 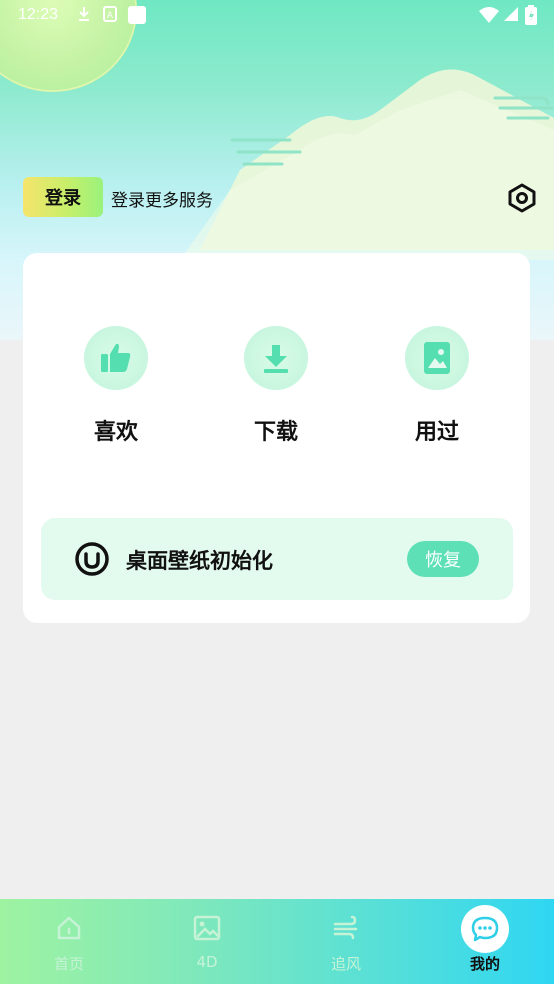 I want to click on active-nav-bubble, so click(x=485, y=929).